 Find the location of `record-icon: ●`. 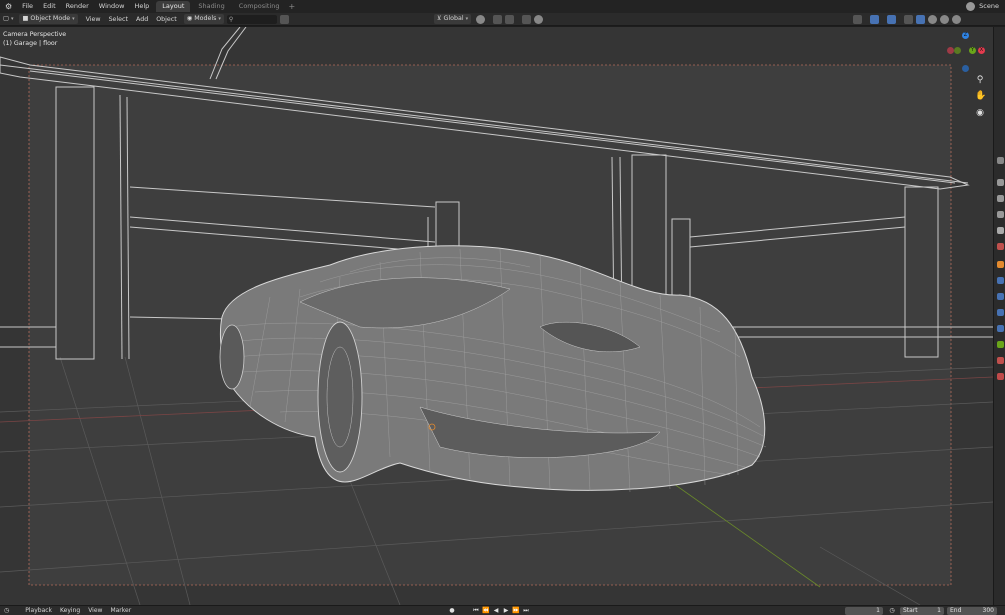

record-icon: ● is located at coordinates (452, 611).